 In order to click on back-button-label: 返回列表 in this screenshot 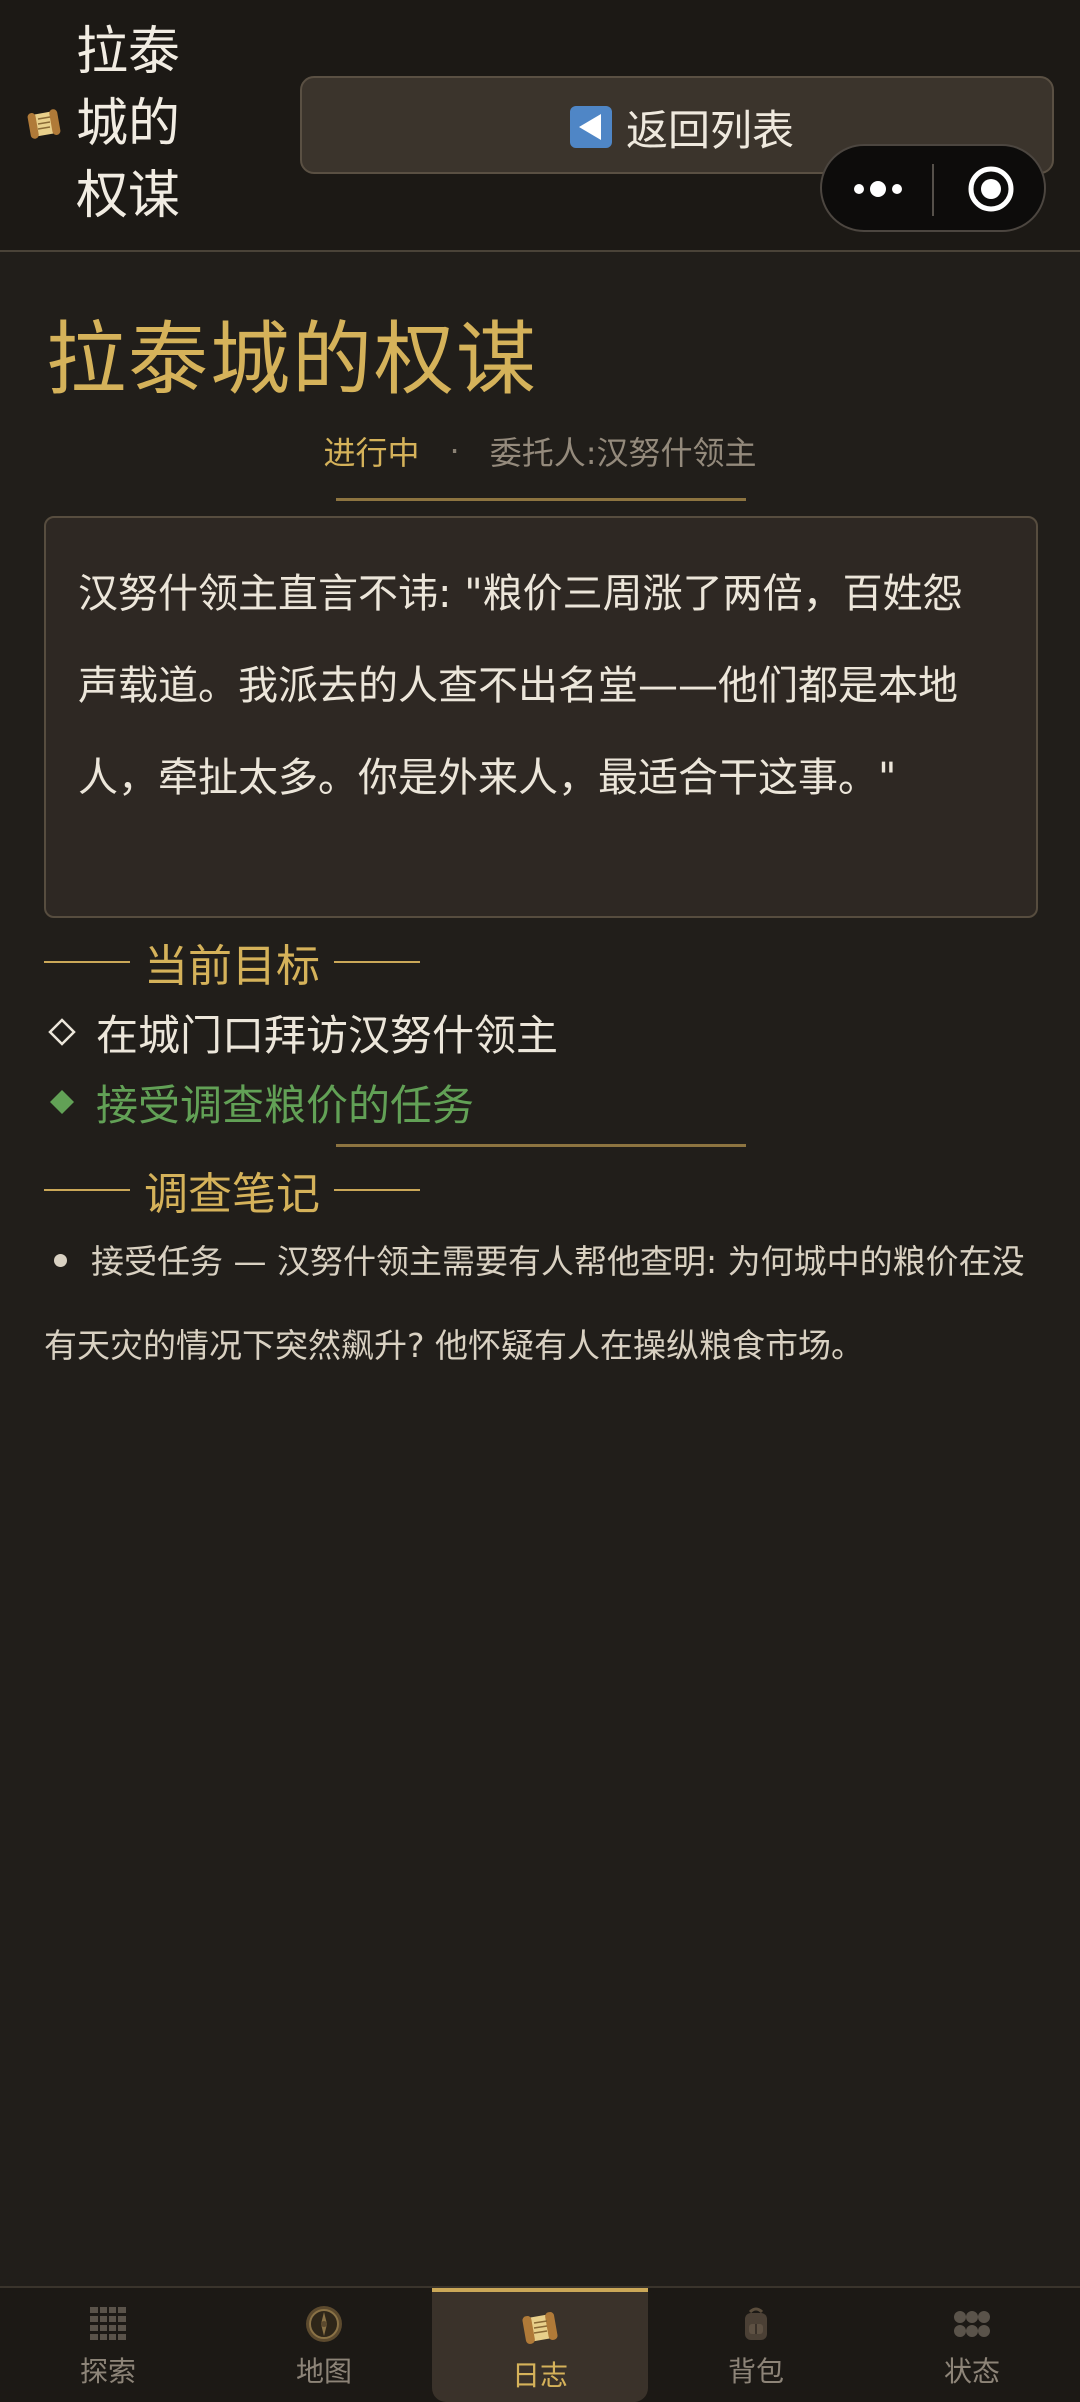, I will do `click(710, 130)`.